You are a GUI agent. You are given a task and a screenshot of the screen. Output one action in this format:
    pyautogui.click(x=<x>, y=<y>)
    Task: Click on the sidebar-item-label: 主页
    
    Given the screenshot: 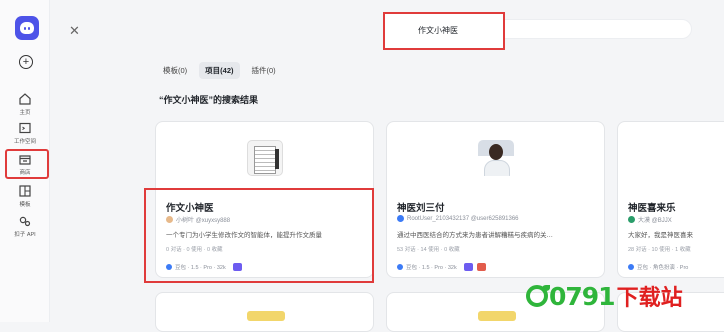 What is the action you would take?
    pyautogui.click(x=25, y=113)
    